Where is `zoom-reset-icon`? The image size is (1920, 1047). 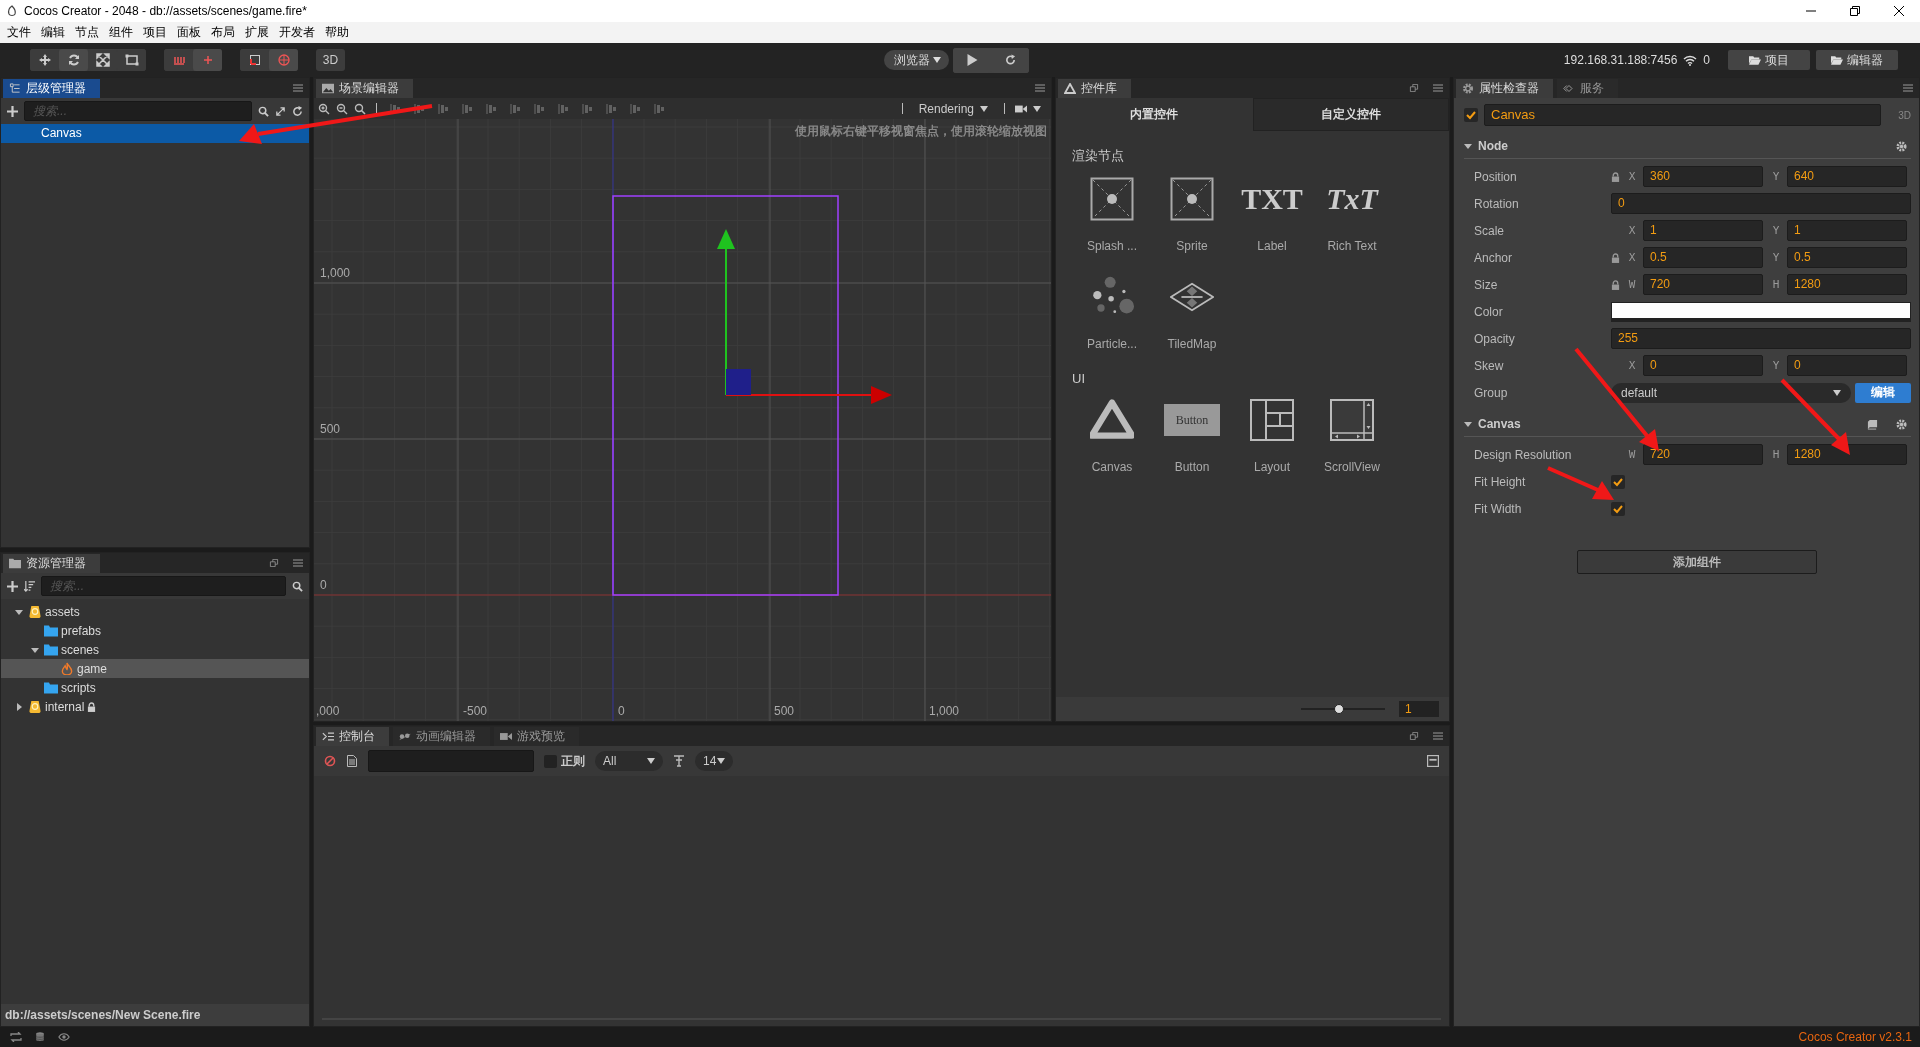
zoom-reset-icon is located at coordinates (360, 108).